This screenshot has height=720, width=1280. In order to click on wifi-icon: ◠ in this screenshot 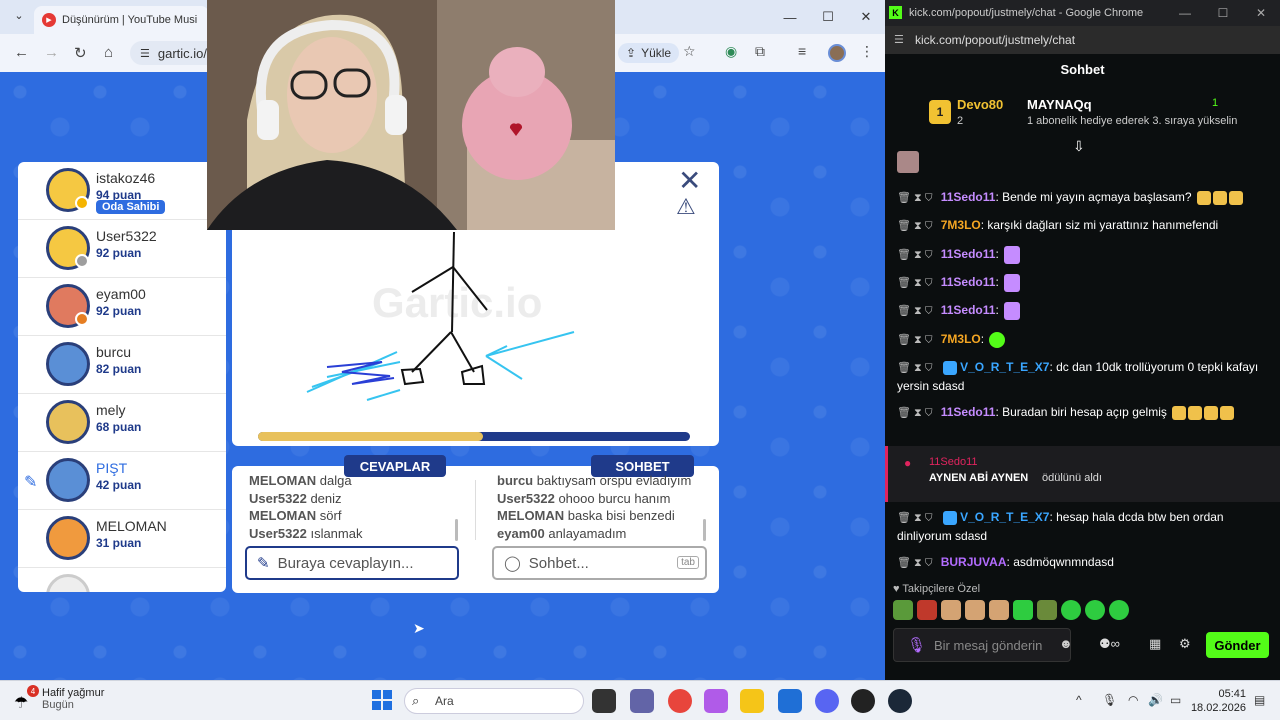, I will do `click(1133, 700)`.